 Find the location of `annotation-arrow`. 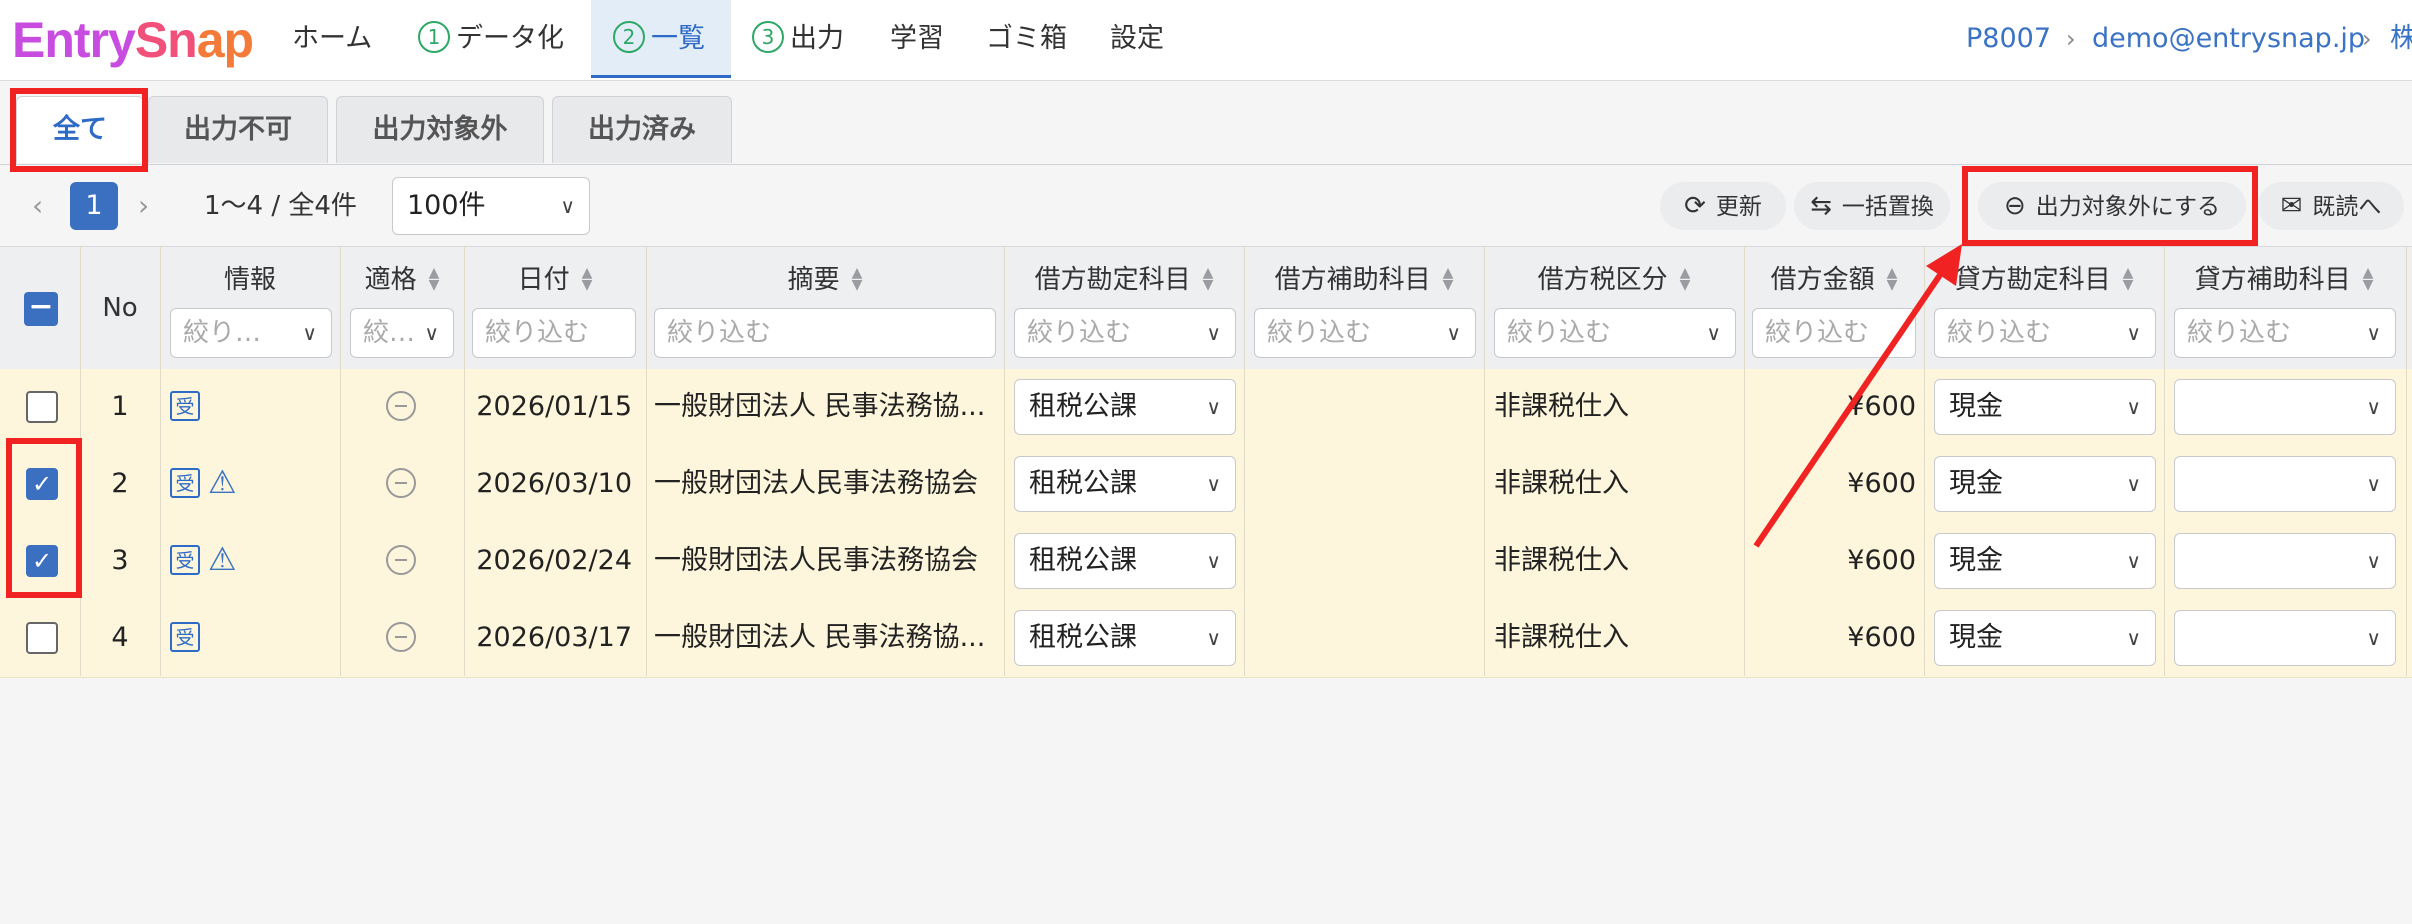

annotation-arrow is located at coordinates (1857, 396).